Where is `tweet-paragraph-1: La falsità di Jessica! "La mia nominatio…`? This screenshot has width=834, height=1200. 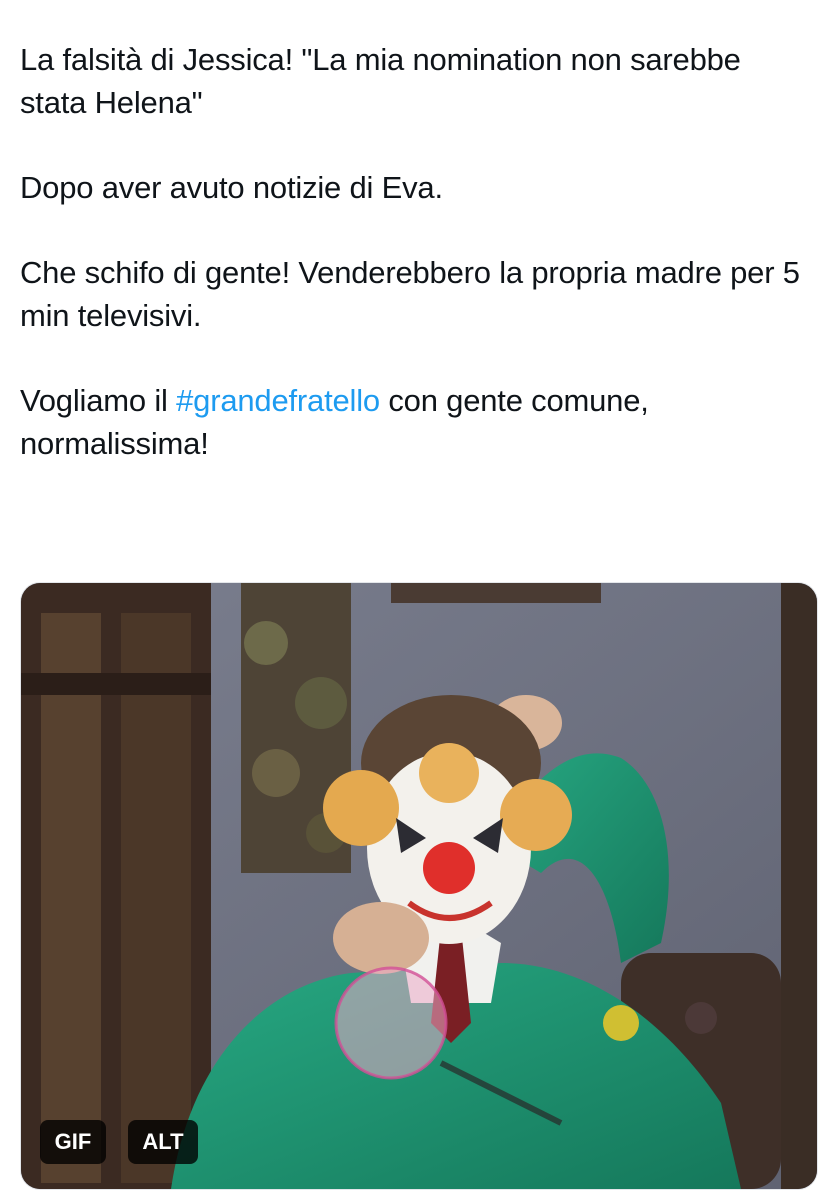
tweet-paragraph-1: La falsità di Jessica! "La mia nominatio… is located at coordinates (380, 81).